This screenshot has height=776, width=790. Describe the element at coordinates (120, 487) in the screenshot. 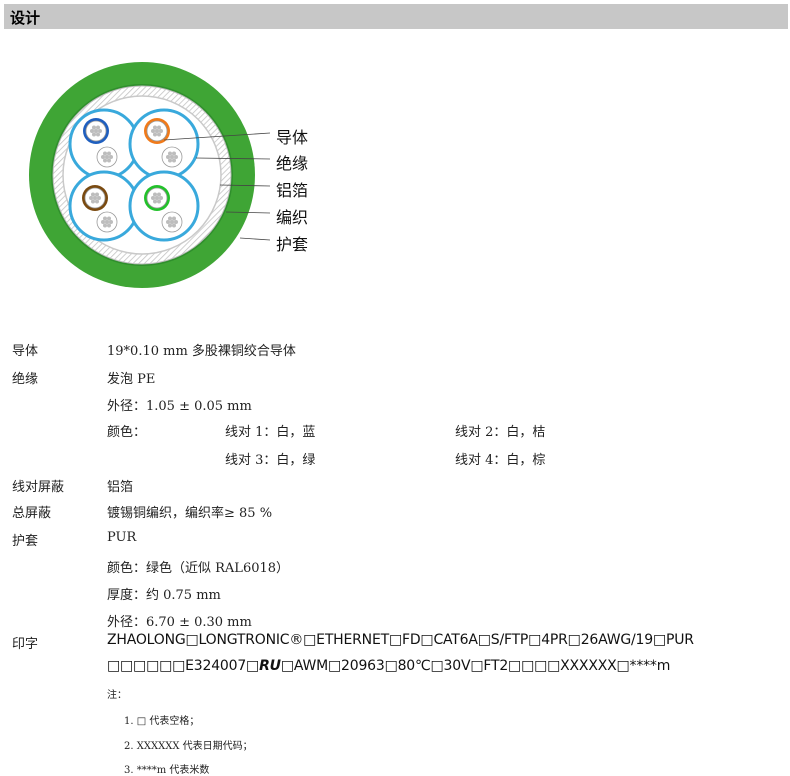

I see `value-pair-shield: 铝箔` at that location.